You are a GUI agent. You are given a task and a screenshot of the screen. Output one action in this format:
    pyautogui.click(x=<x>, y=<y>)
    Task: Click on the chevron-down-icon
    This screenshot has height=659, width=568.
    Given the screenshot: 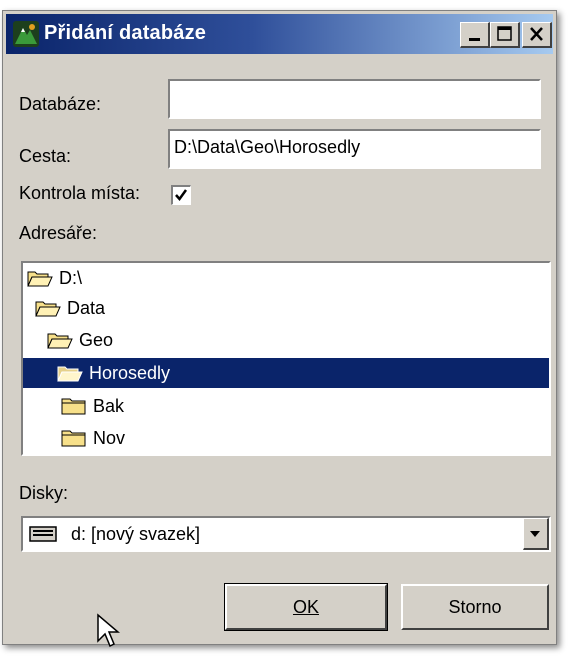 What is the action you would take?
    pyautogui.click(x=535, y=534)
    